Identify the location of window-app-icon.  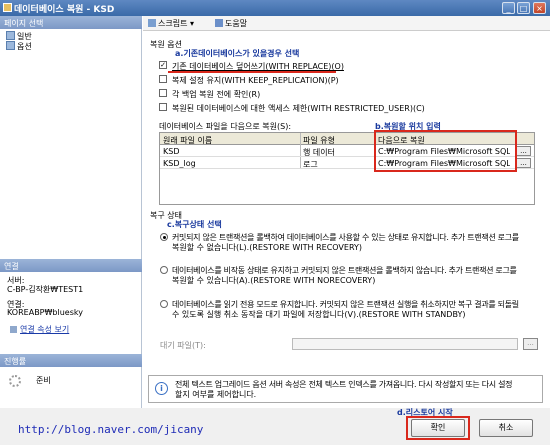
(7, 7).